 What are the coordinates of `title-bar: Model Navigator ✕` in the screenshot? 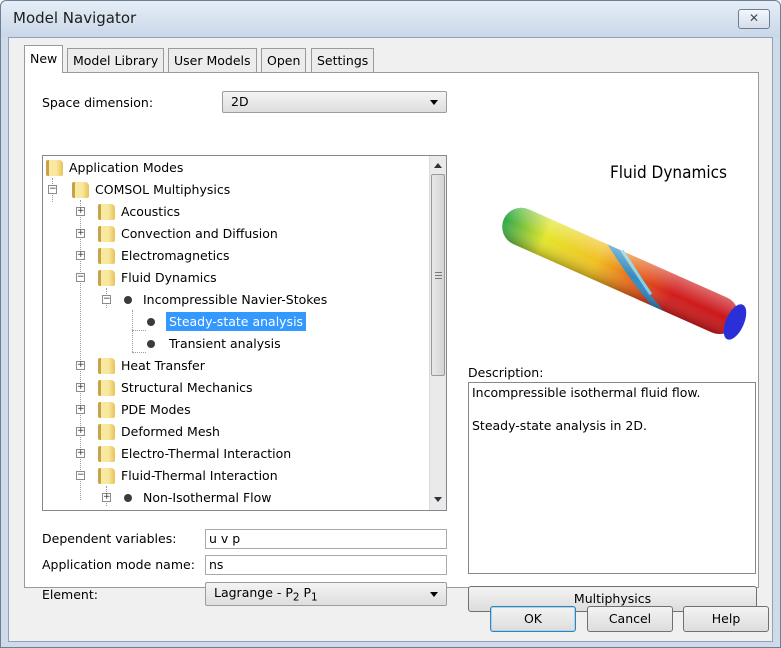 It's located at (390, 19).